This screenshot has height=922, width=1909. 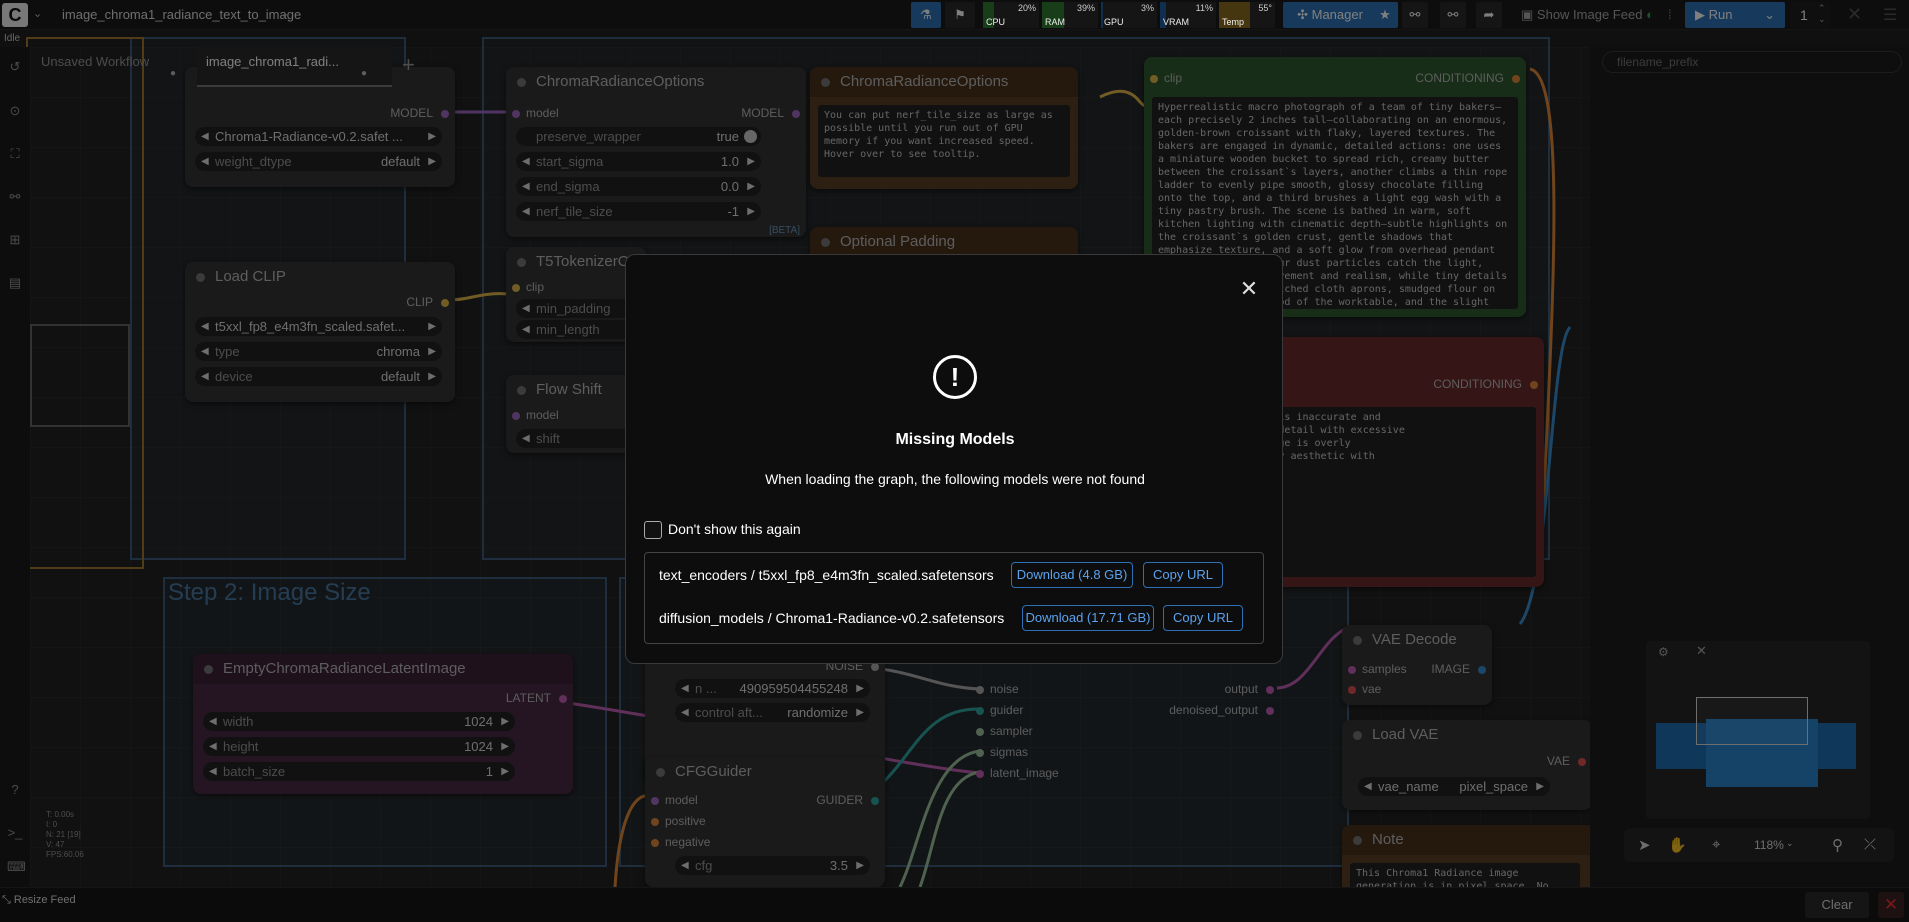 What do you see at coordinates (1088, 618) in the screenshot?
I see `download-button: Download (17.71 GB)` at bounding box center [1088, 618].